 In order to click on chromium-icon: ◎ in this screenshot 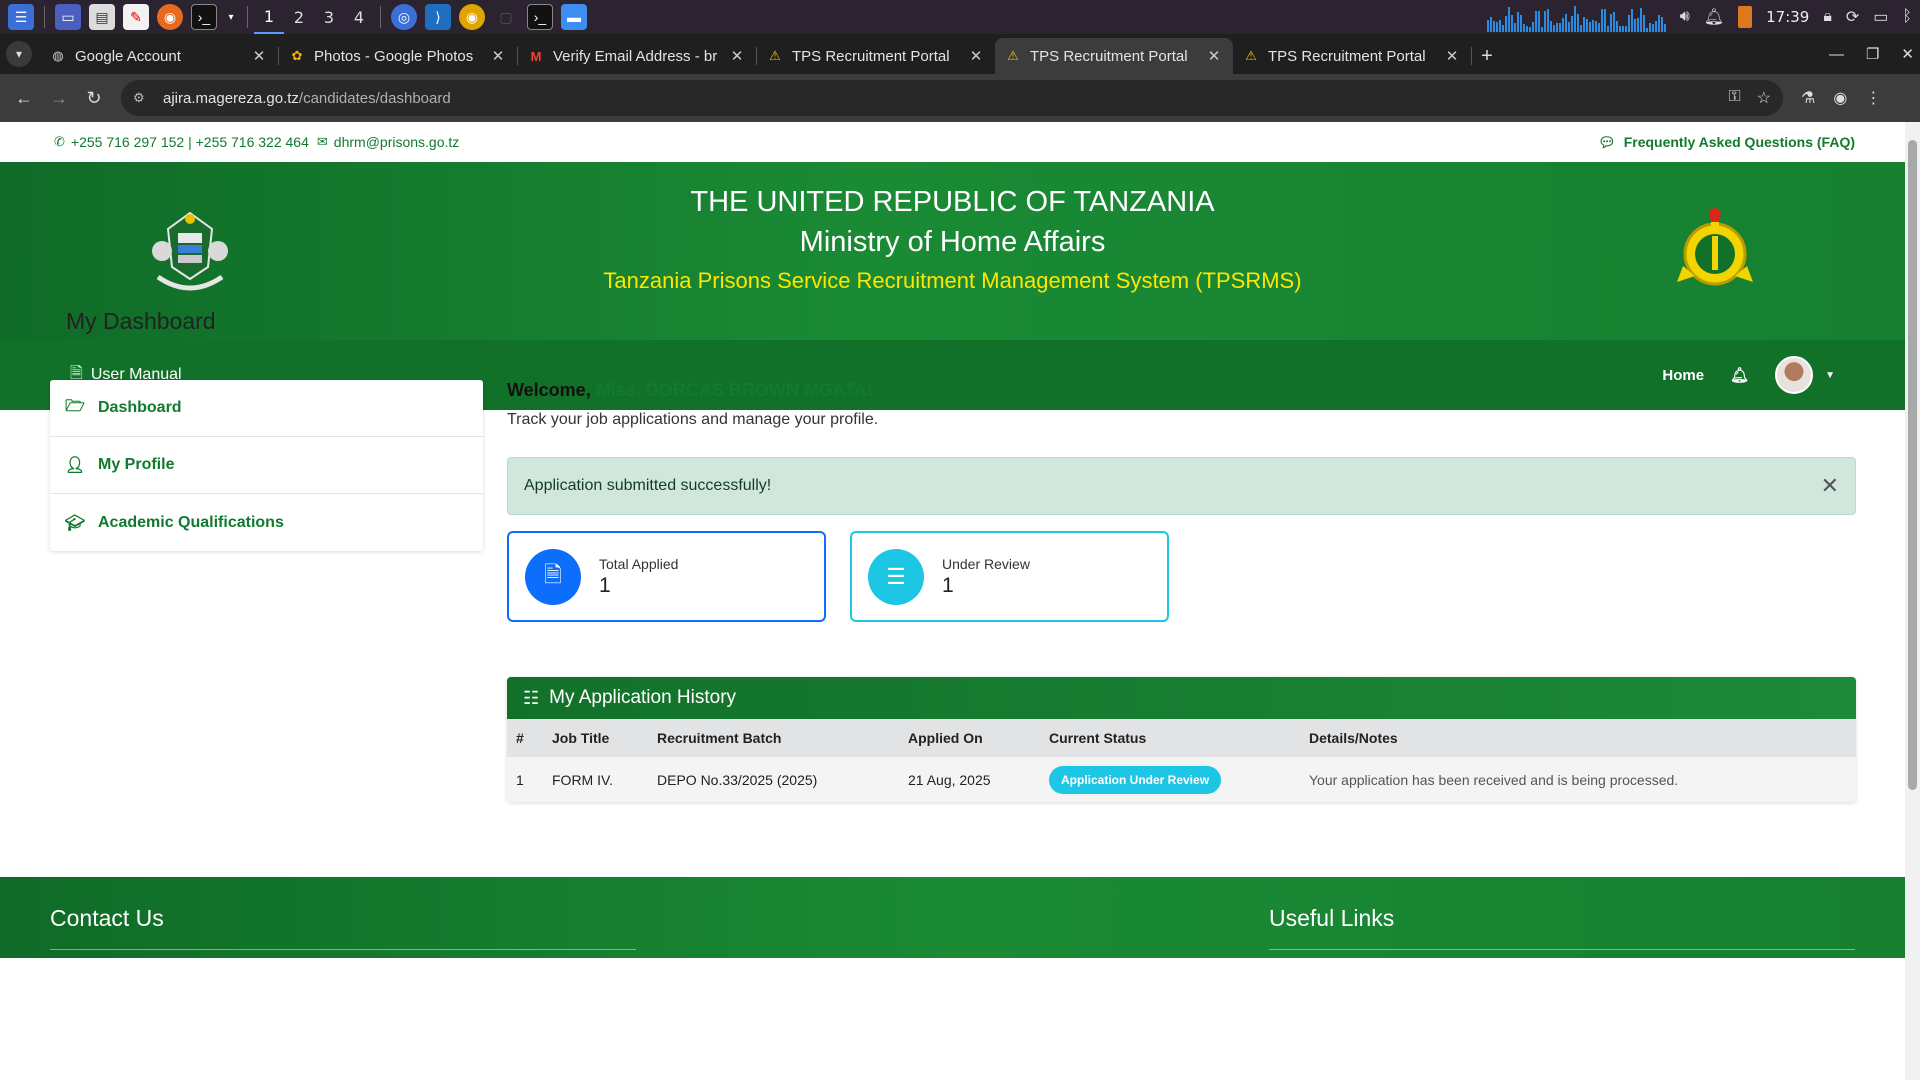, I will do `click(404, 17)`.